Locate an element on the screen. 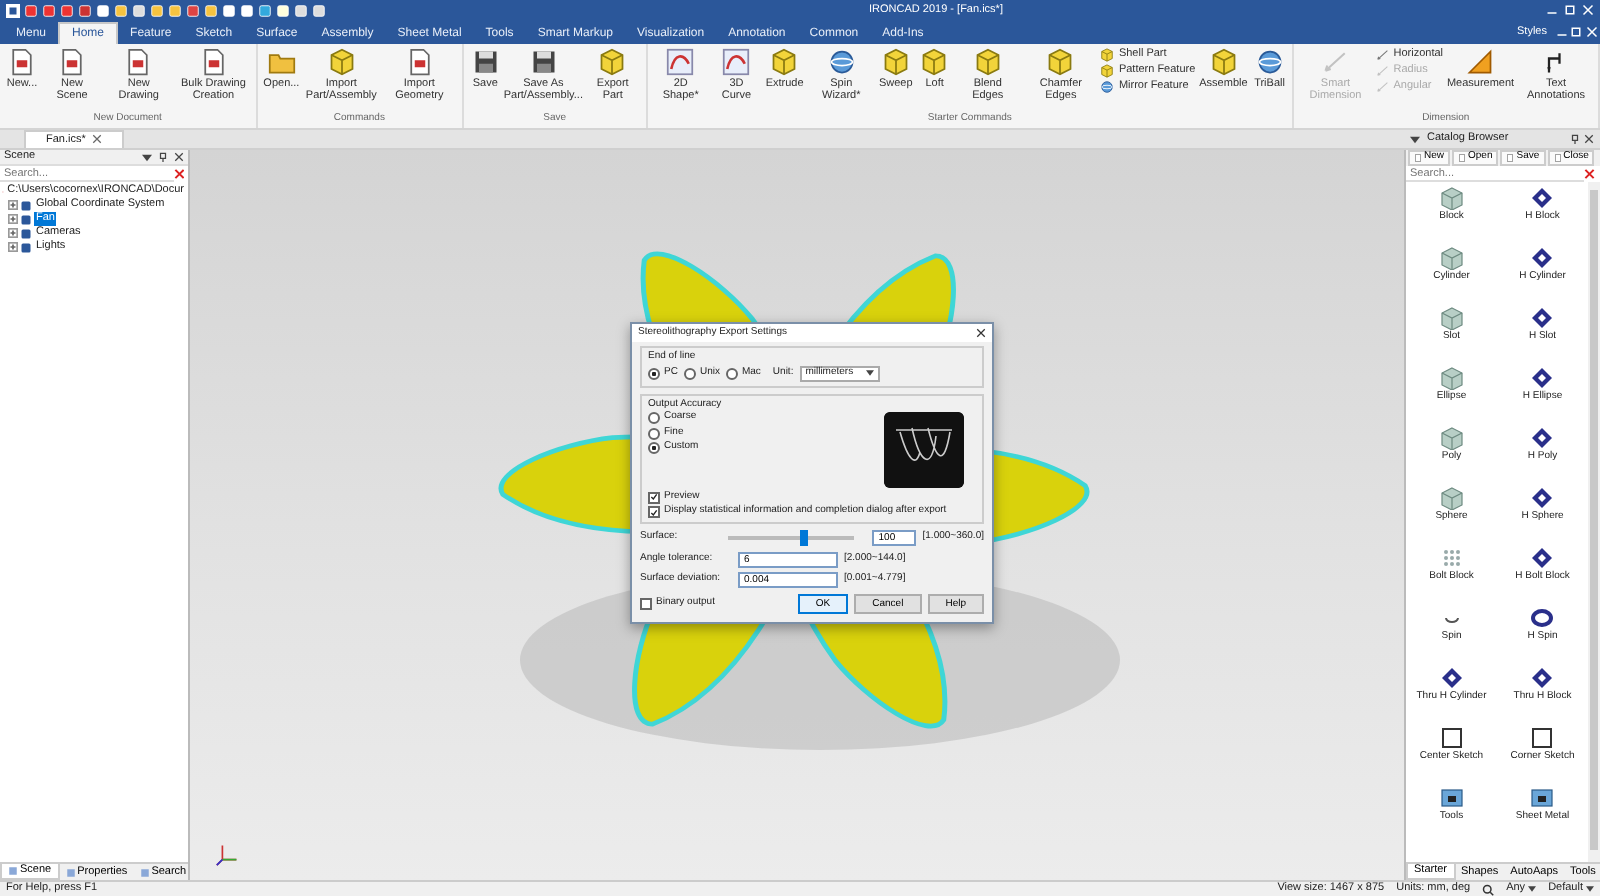 The image size is (1600, 896). slider-track is located at coordinates (791, 538).